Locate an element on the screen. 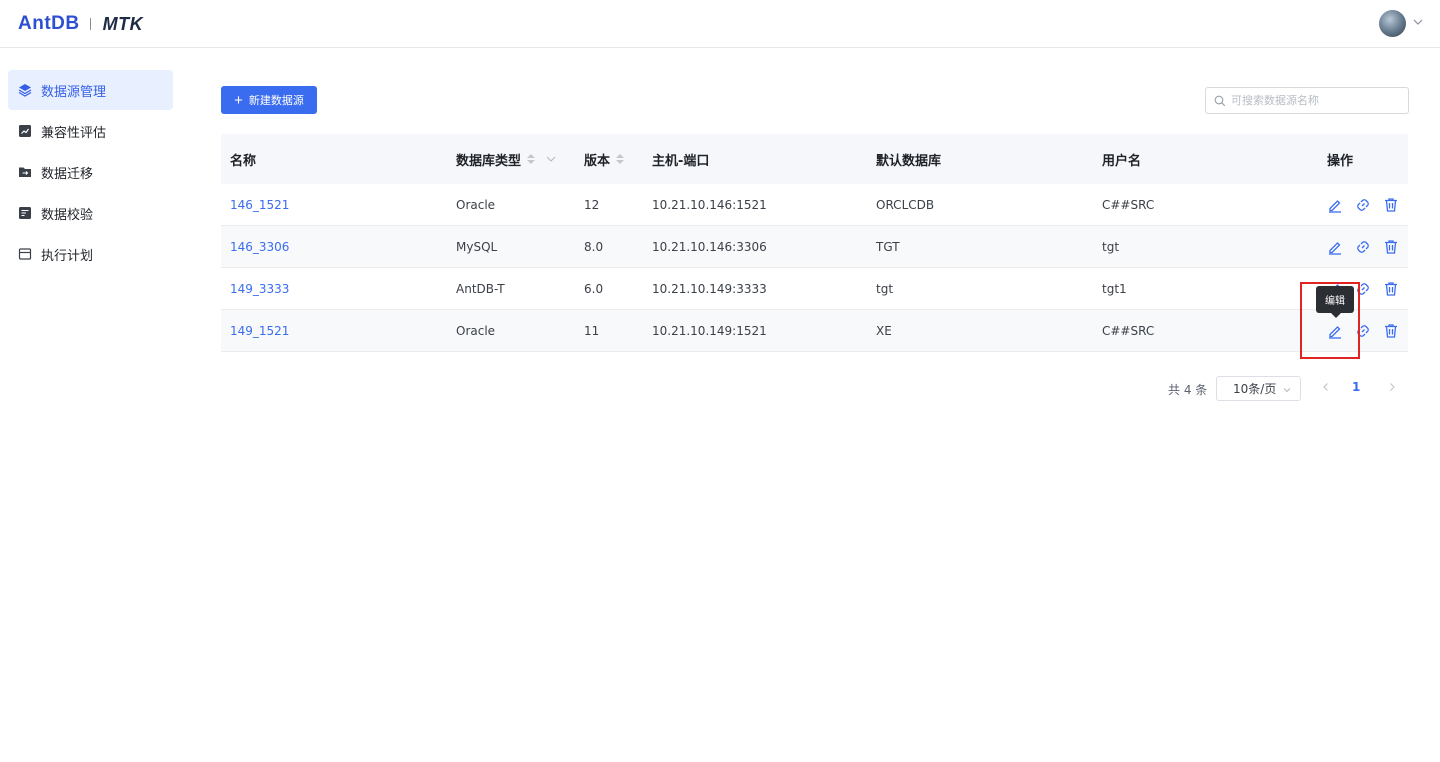 The width and height of the screenshot is (1440, 762). sidebar-item-label: 执行计划 is located at coordinates (67, 256).